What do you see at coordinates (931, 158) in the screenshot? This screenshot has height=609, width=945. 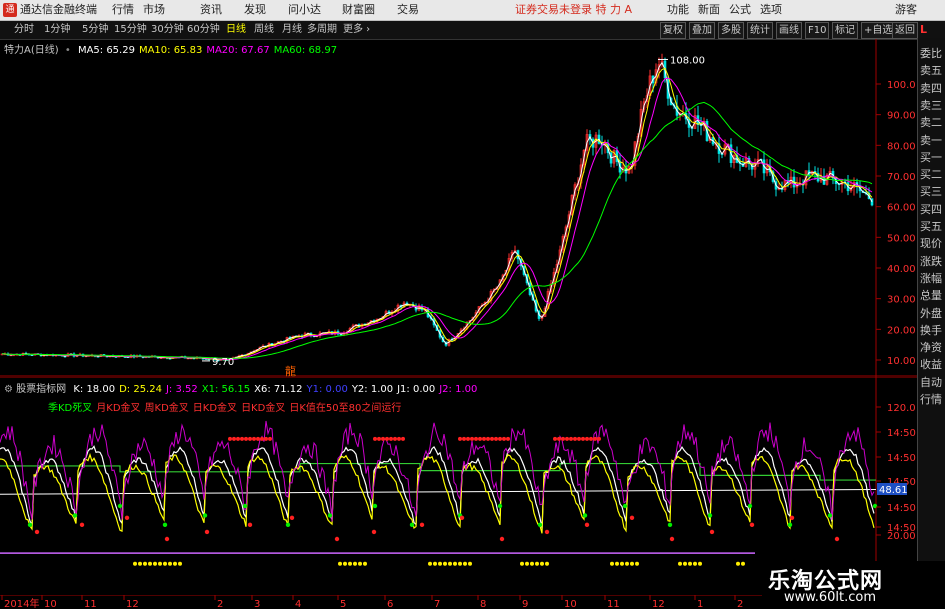 I see `sidebar-item-6: 买一` at bounding box center [931, 158].